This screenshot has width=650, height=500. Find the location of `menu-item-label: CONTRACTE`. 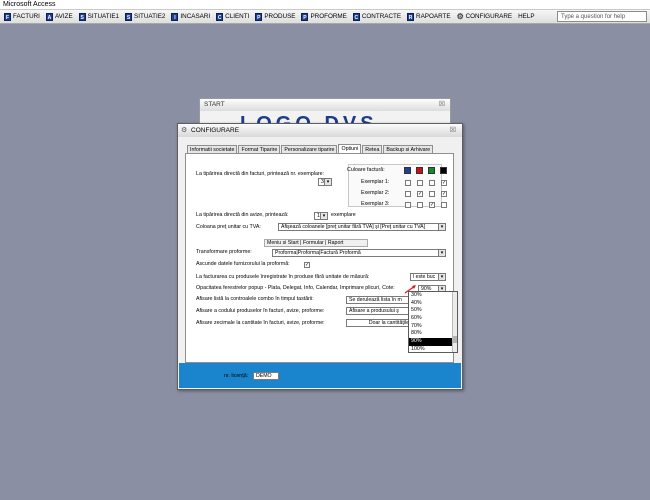

menu-item-label: CONTRACTE is located at coordinates (381, 16).